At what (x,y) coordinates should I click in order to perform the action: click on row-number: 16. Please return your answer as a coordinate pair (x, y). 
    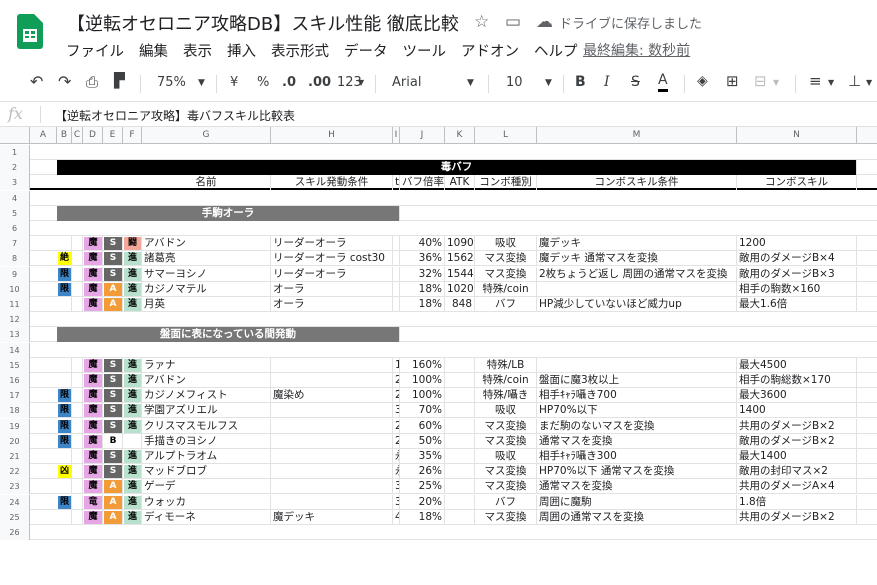
    Looking at the image, I should click on (15, 380).